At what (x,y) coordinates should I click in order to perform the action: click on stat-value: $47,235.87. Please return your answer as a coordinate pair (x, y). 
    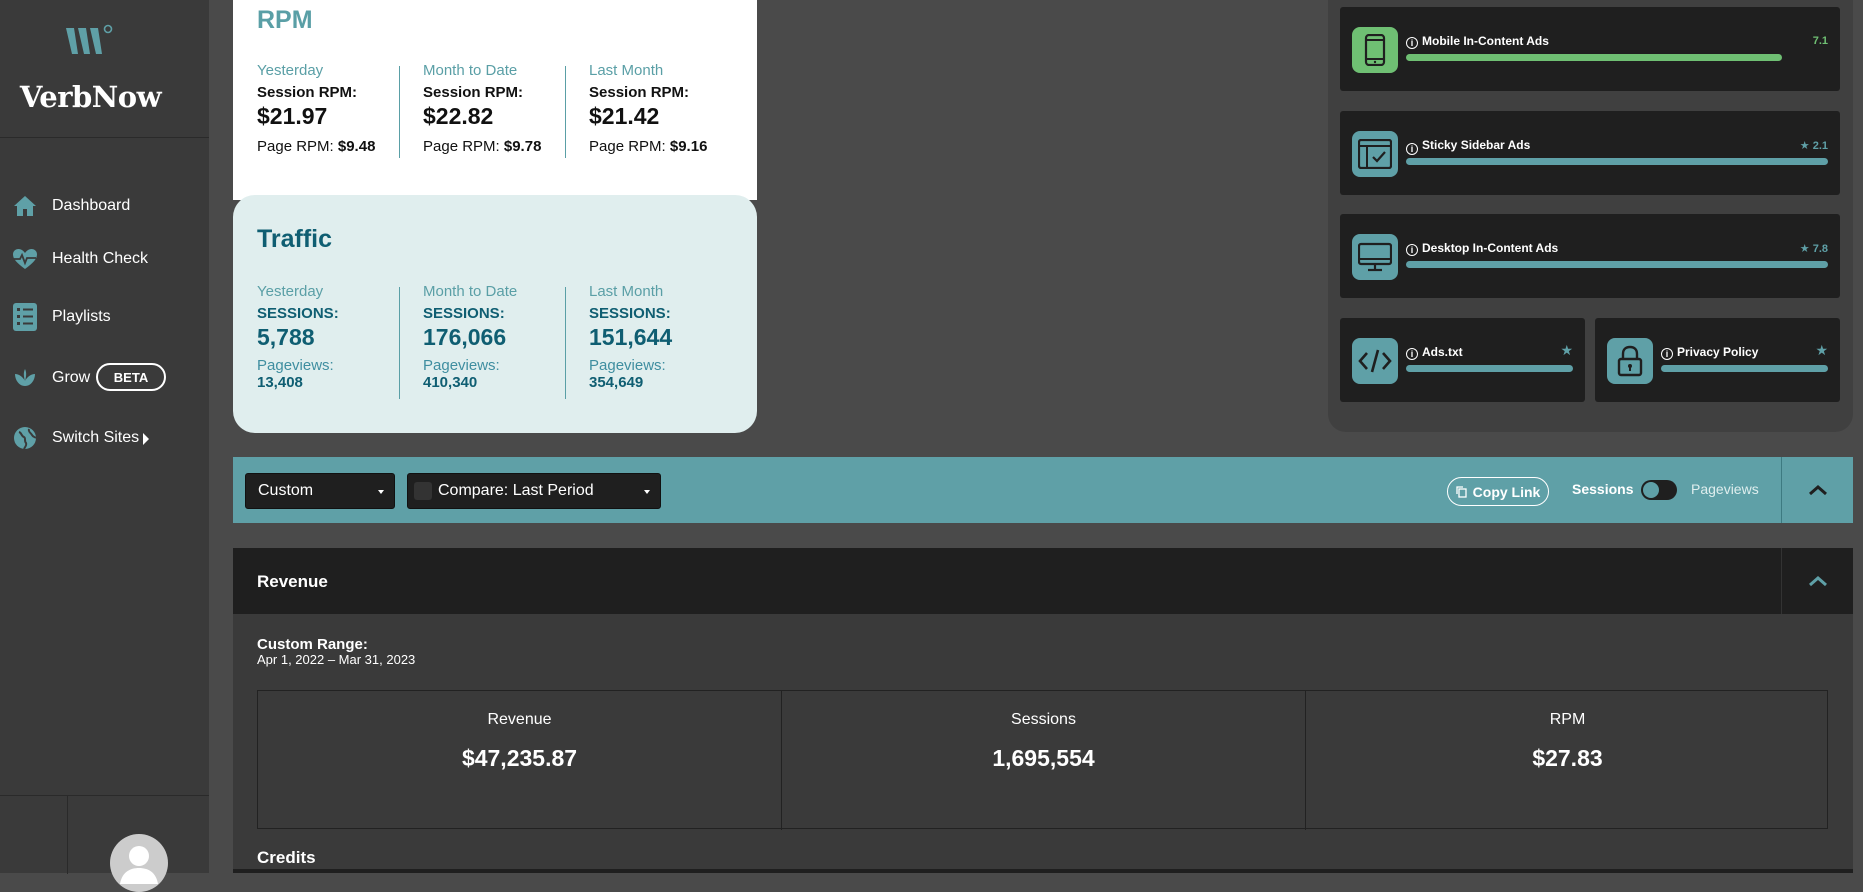
    Looking at the image, I should click on (519, 758).